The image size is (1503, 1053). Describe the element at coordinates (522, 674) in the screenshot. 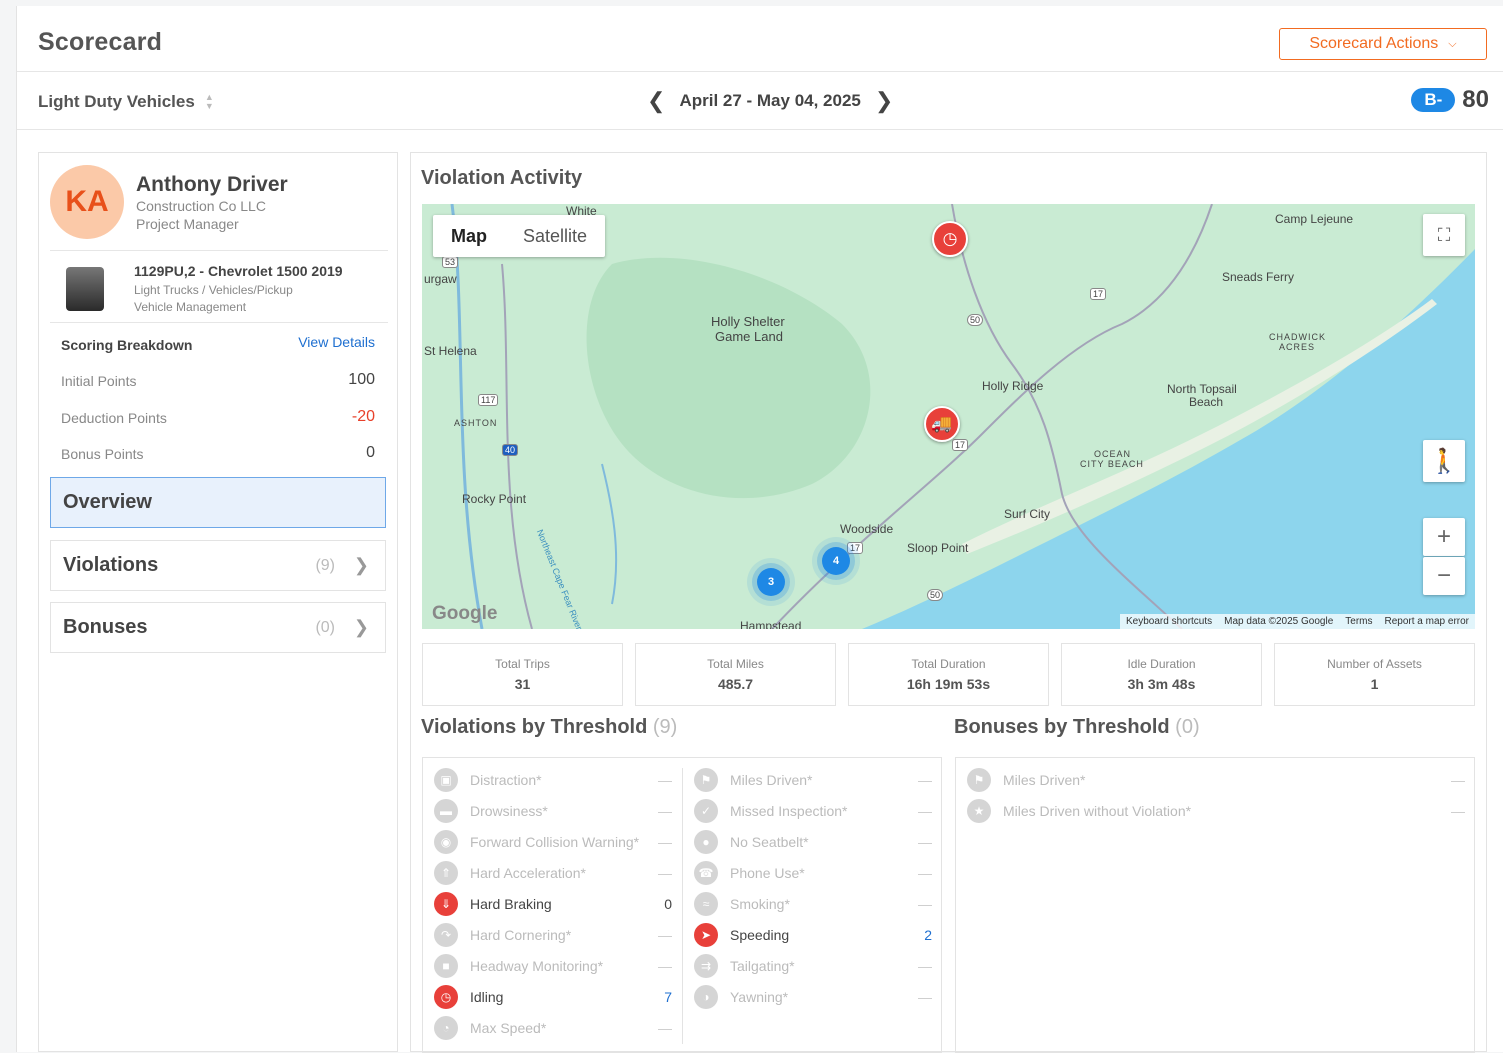

I see `stat-total-trips: Total Trips 31` at that location.